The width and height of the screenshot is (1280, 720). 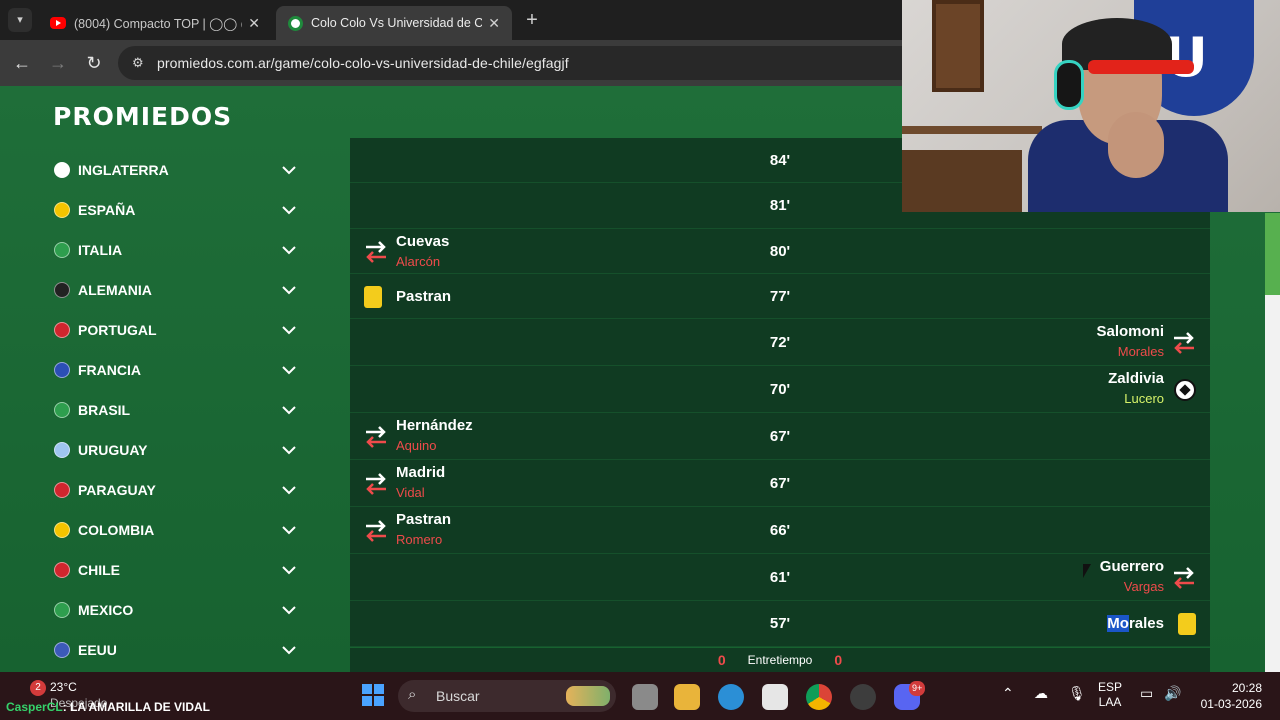 I want to click on event-player-name: Salomoni, so click(x=1130, y=331).